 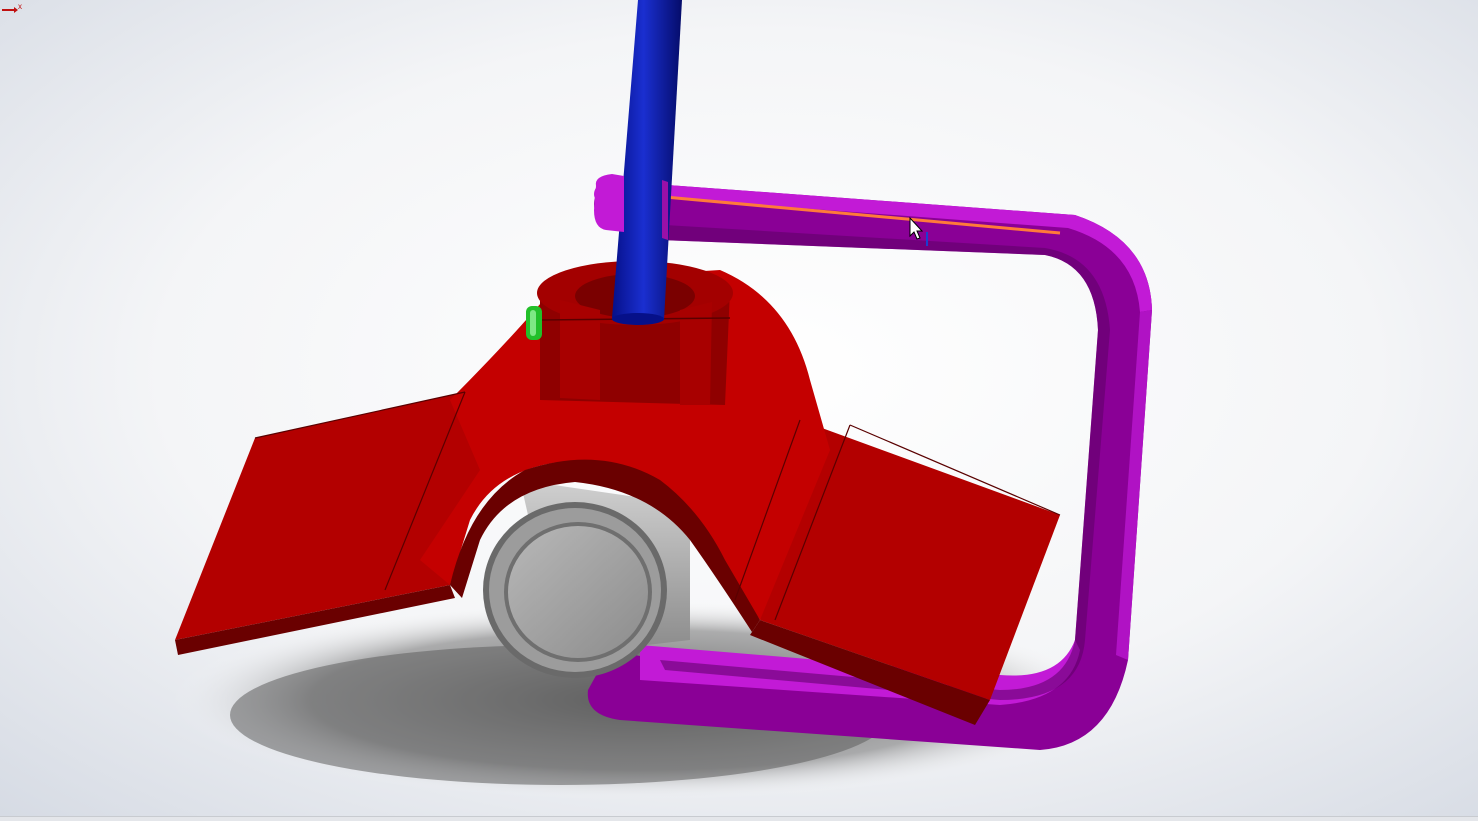 What do you see at coordinates (12, 7) in the screenshot?
I see `axis-triad-icon: x` at bounding box center [12, 7].